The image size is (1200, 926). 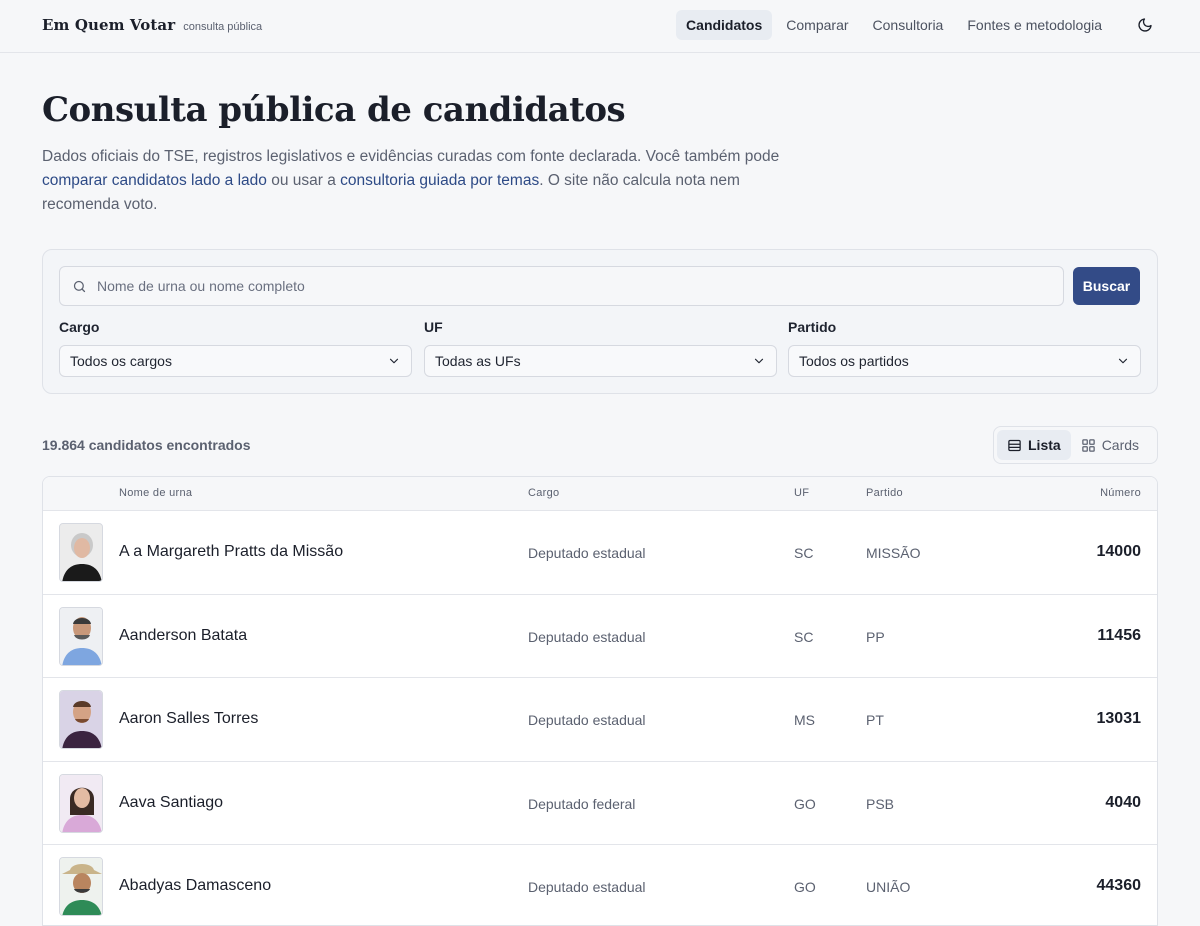 What do you see at coordinates (582, 803) in the screenshot?
I see `candidate-cargo: Deputado federal` at bounding box center [582, 803].